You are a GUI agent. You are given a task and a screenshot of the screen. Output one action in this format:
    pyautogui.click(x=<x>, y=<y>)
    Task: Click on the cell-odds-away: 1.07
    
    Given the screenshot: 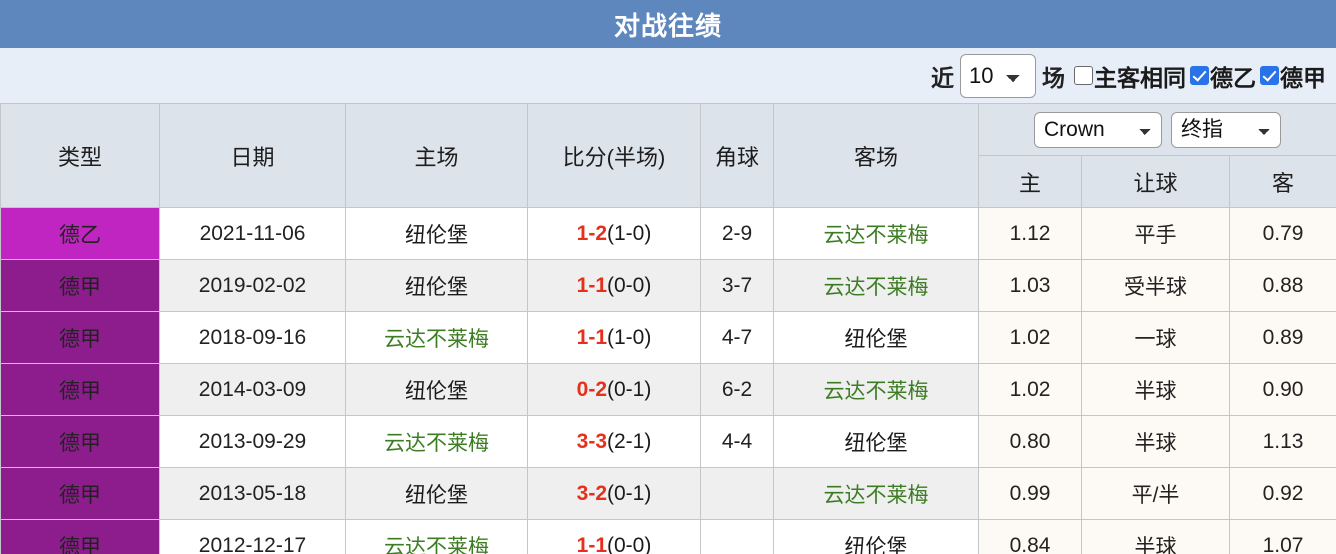 What is the action you would take?
    pyautogui.click(x=1282, y=536)
    